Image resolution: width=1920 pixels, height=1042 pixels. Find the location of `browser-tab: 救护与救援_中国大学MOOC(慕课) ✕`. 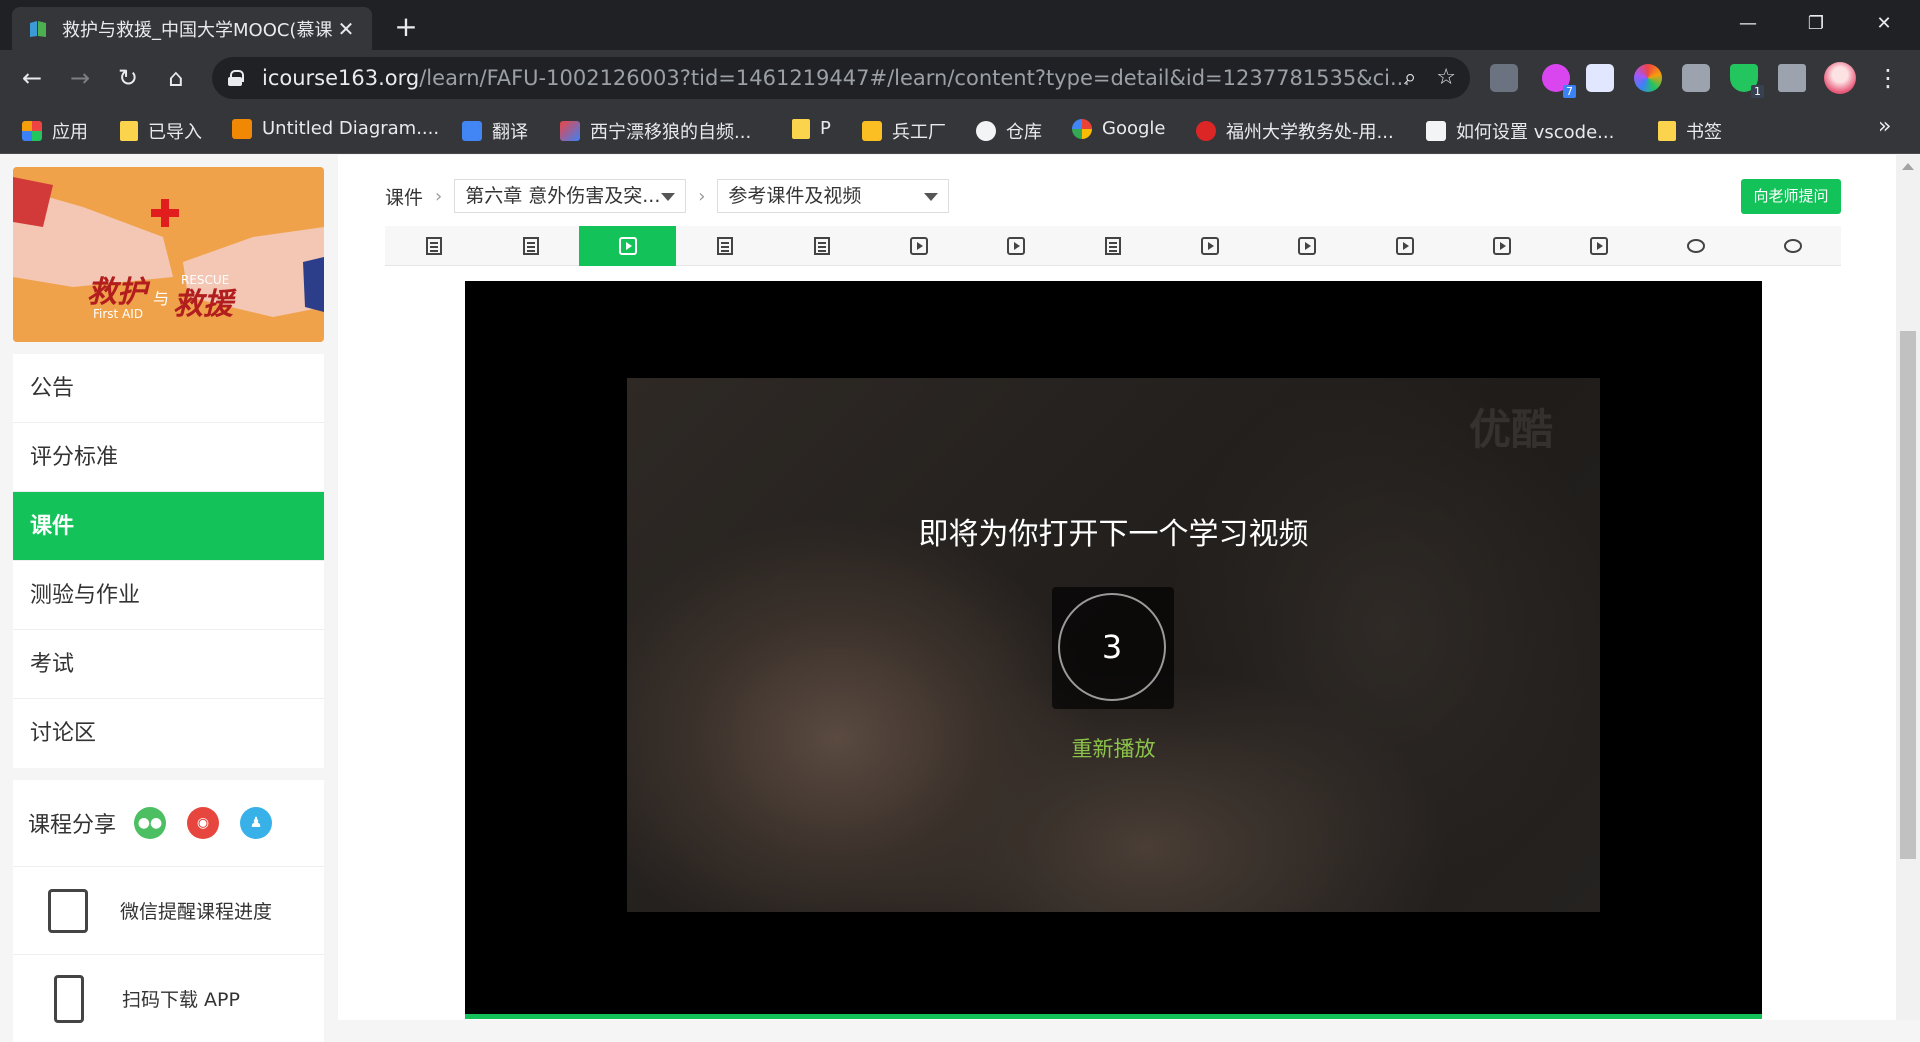

browser-tab: 救护与救援_中国大学MOOC(慕课) ✕ is located at coordinates (192, 28).